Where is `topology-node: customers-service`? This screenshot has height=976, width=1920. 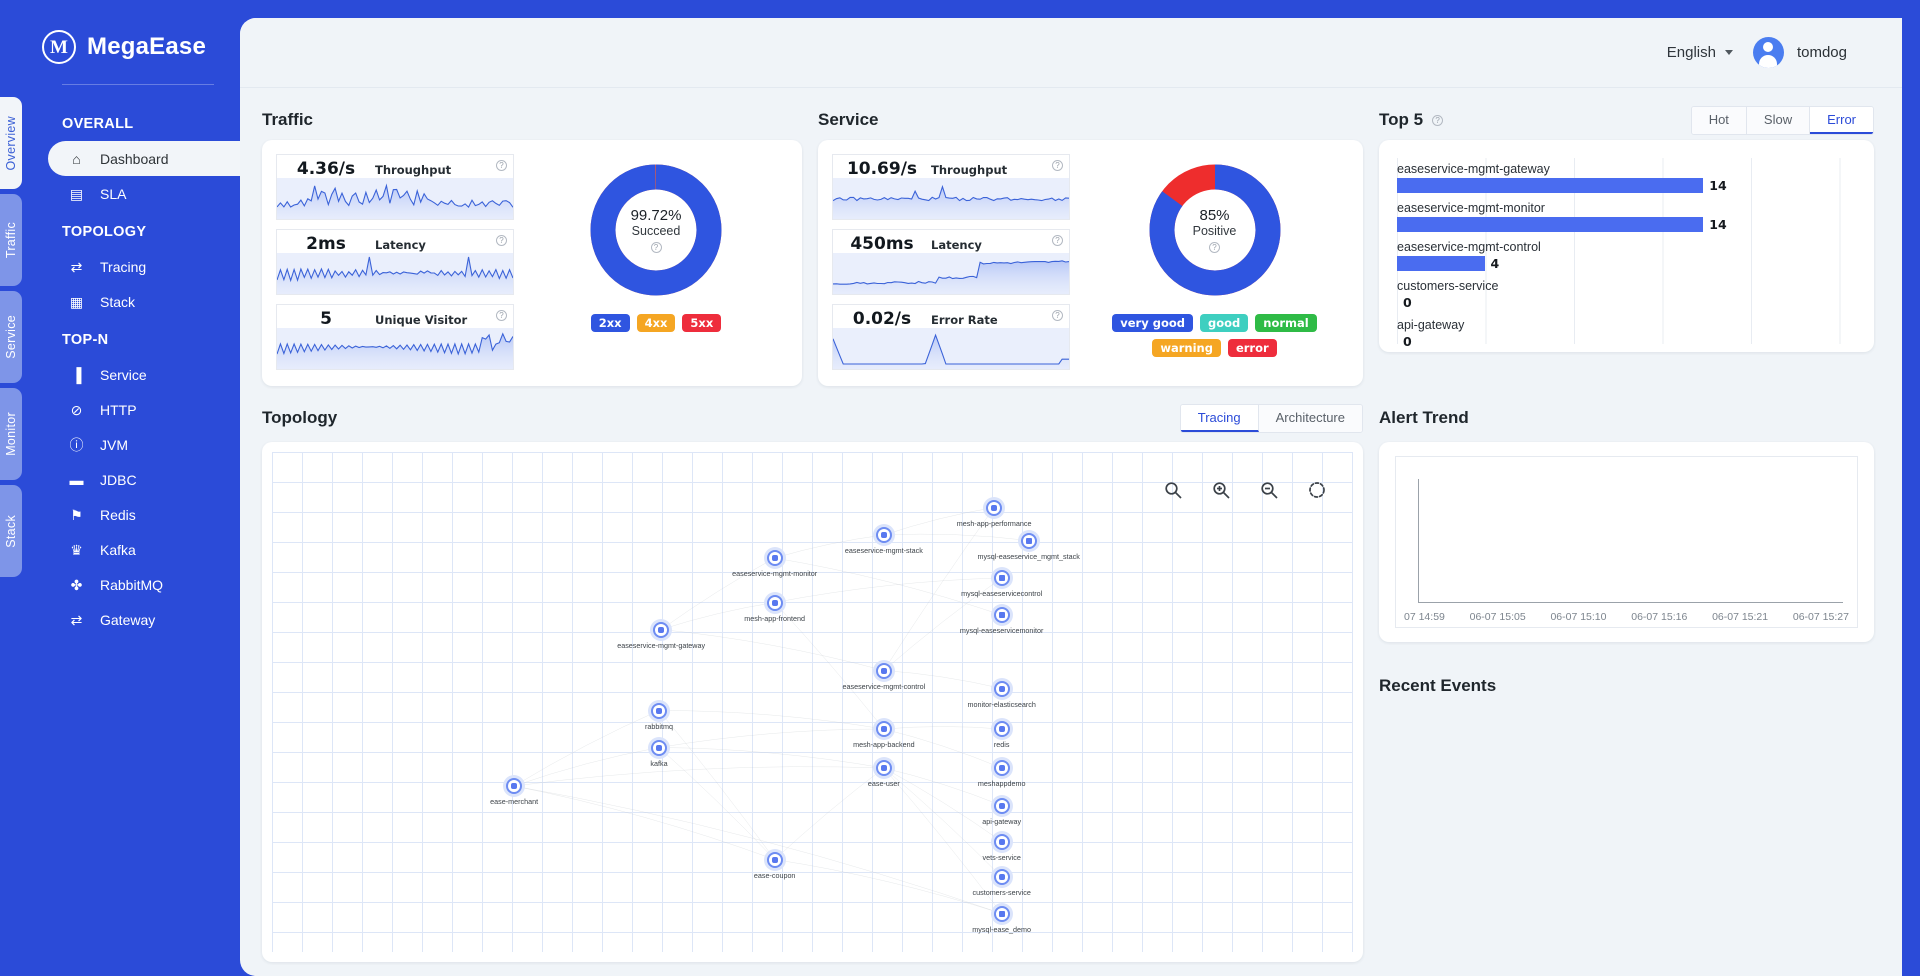
topology-node: customers-service is located at coordinates (1002, 883).